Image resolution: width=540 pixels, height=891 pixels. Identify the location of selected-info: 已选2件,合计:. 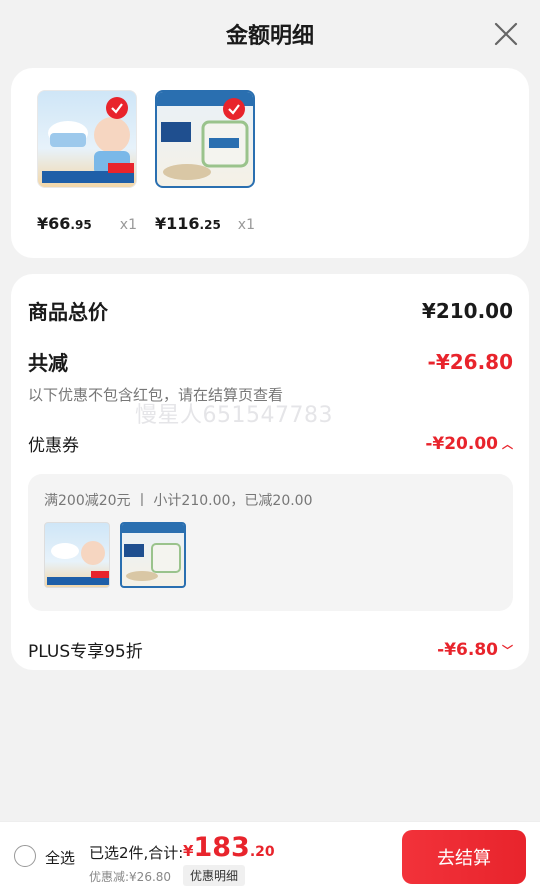
(136, 853).